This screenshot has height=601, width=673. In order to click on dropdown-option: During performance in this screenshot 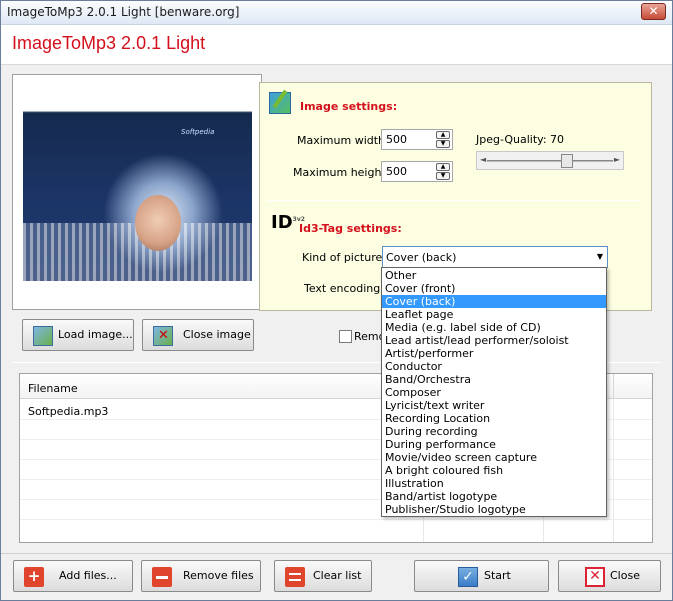, I will do `click(494, 444)`.